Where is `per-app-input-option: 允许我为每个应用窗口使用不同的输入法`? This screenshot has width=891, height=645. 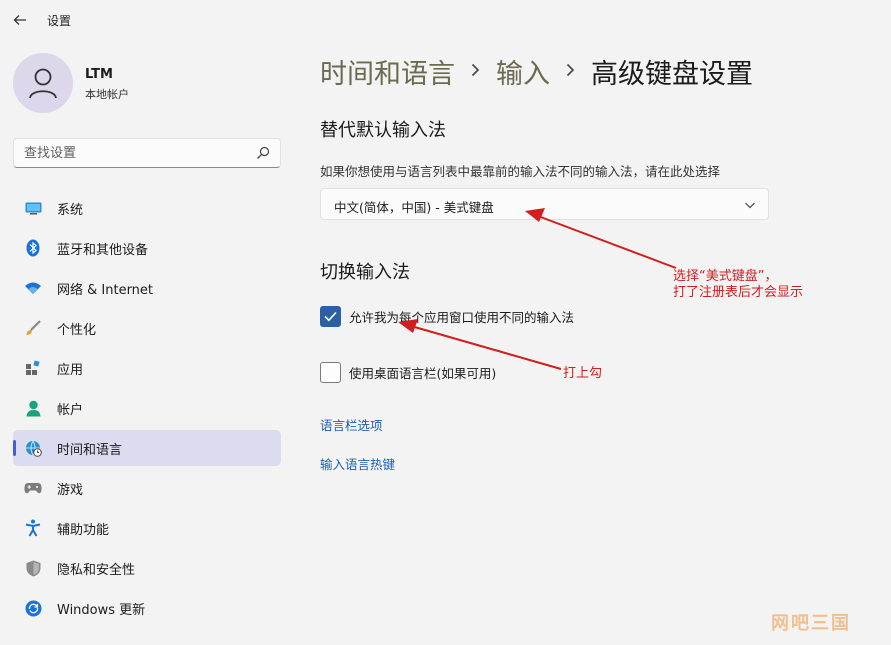
per-app-input-option: 允许我为每个应用窗口使用不同的输入法 is located at coordinates (447, 316).